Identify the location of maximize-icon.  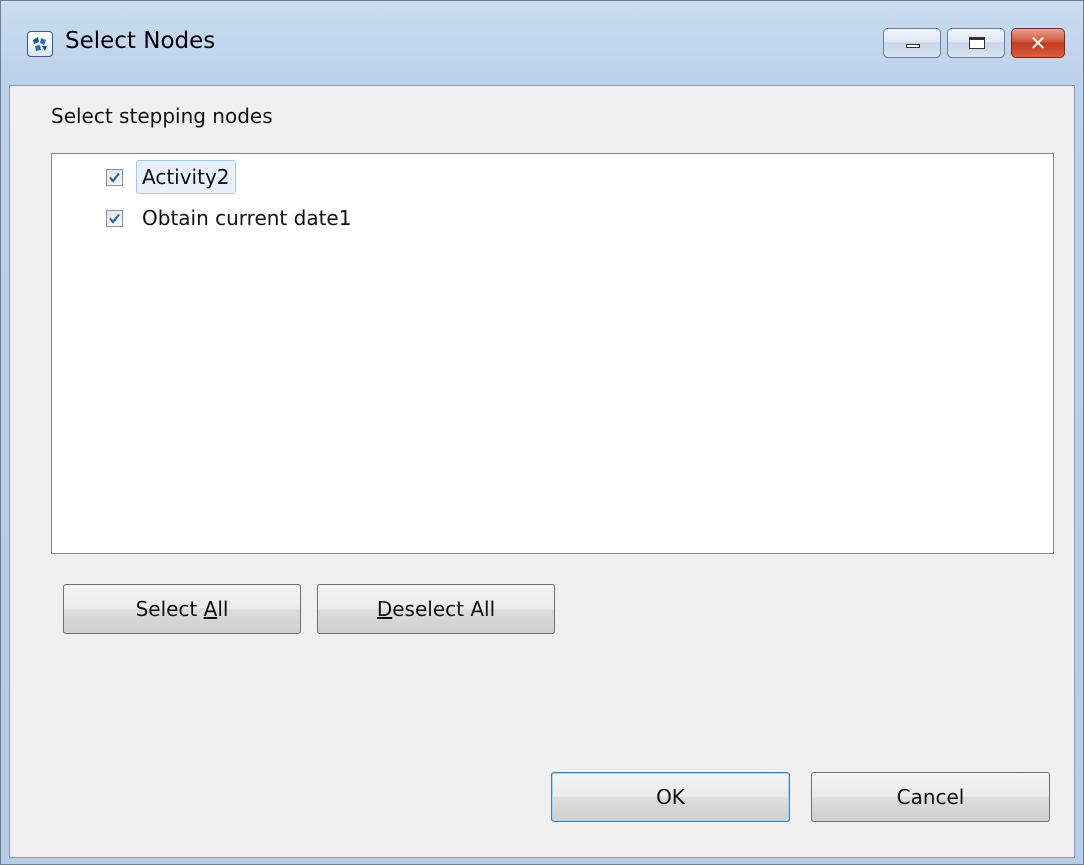
(977, 43).